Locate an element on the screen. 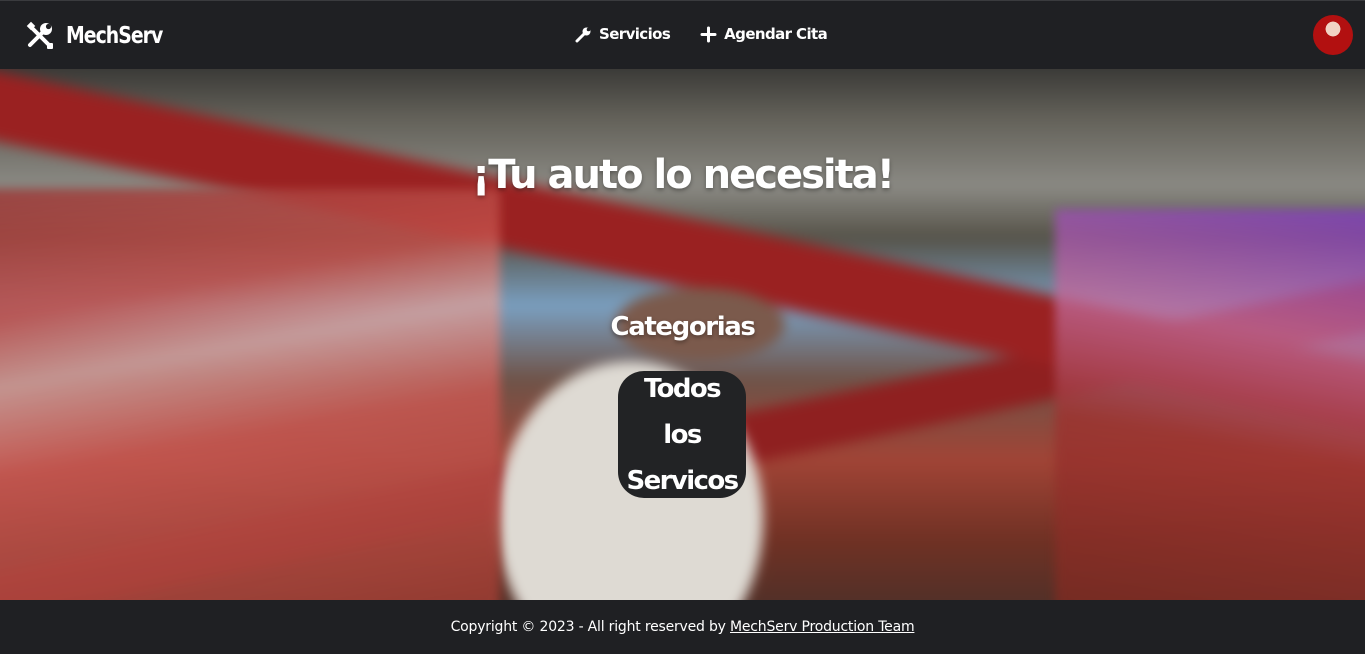 The width and height of the screenshot is (1365, 654). wrench-icon is located at coordinates (583, 34).